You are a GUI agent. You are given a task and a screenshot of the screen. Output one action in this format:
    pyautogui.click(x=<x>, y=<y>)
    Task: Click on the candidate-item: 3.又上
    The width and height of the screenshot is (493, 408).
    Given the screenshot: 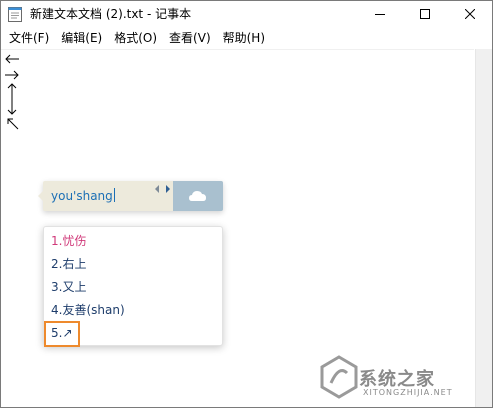 What is the action you would take?
    pyautogui.click(x=133, y=287)
    